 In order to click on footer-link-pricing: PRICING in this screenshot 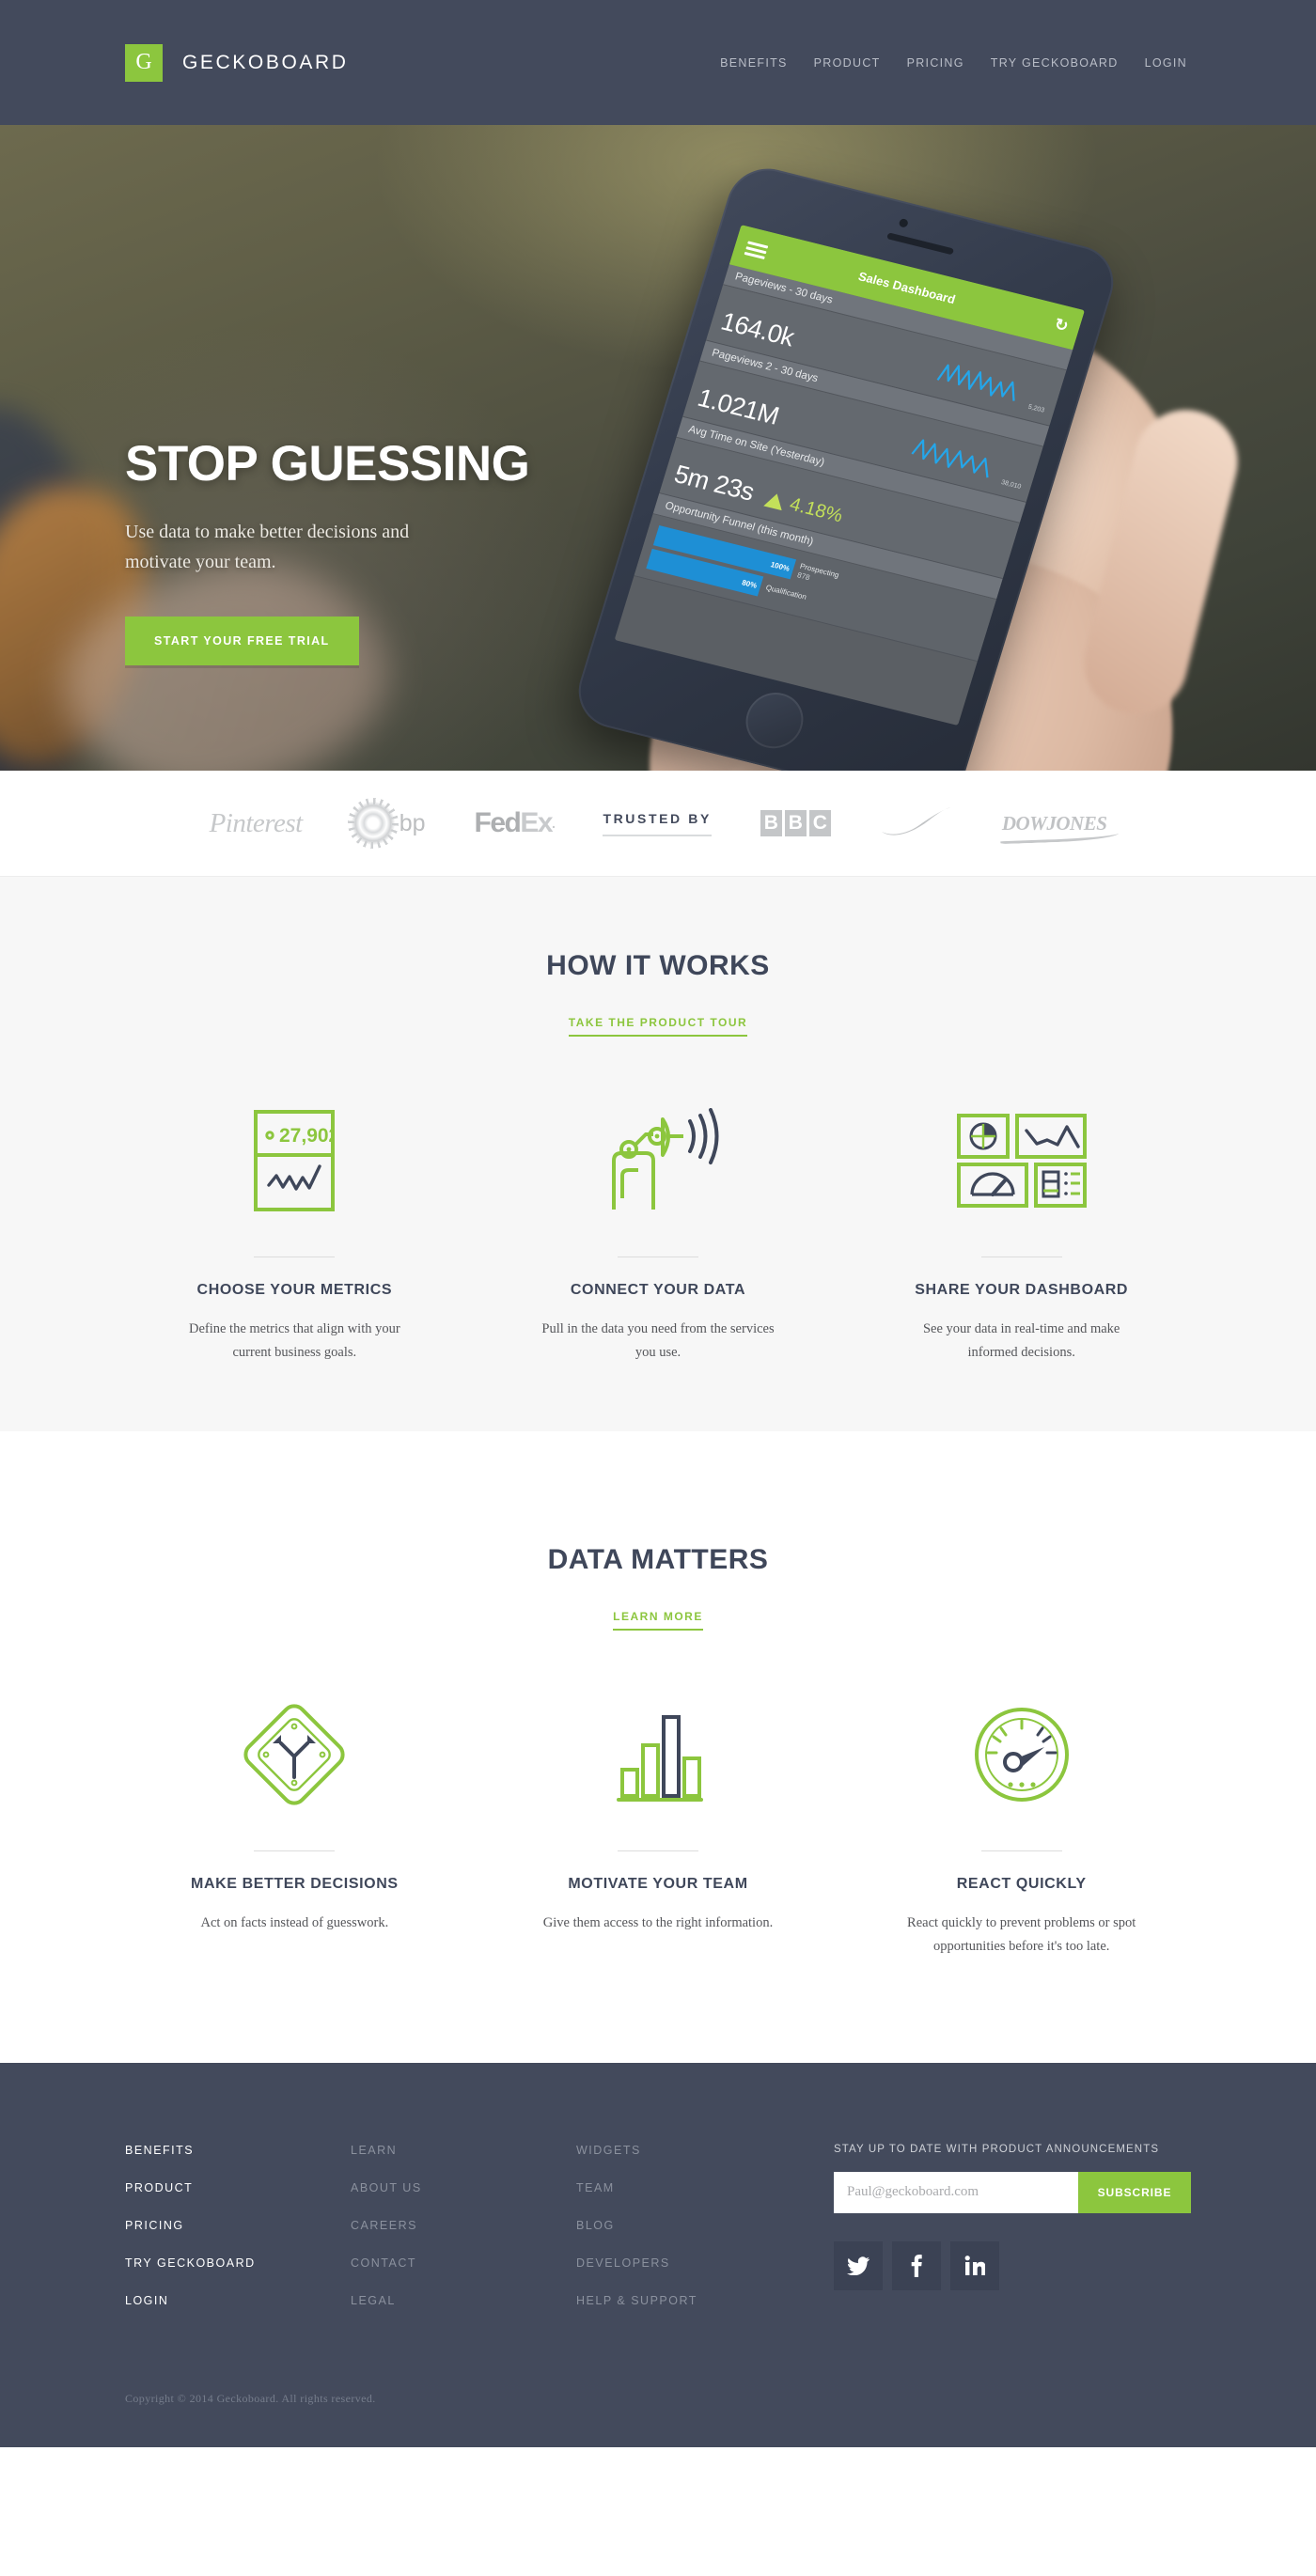, I will do `click(238, 2226)`.